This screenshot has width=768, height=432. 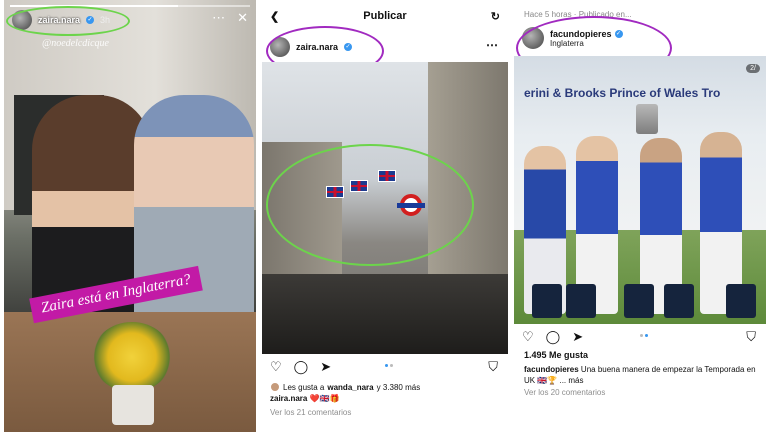 What do you see at coordinates (640, 392) in the screenshot?
I see `view-comments-link: Ver los 20 comentarios` at bounding box center [640, 392].